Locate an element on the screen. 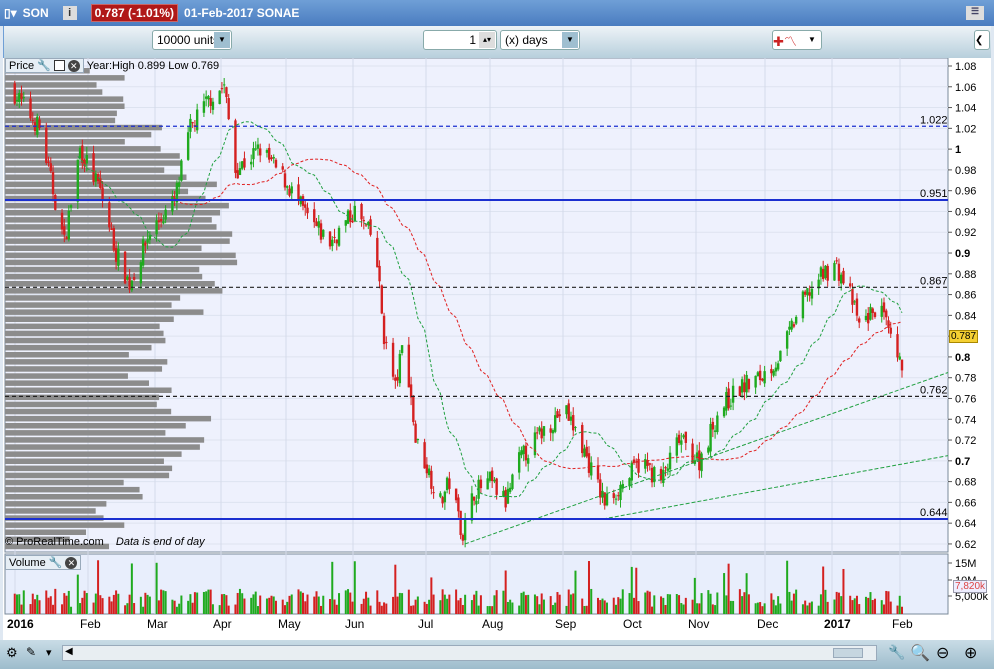 The width and height of the screenshot is (994, 669). ticker: SON is located at coordinates (36, 13).